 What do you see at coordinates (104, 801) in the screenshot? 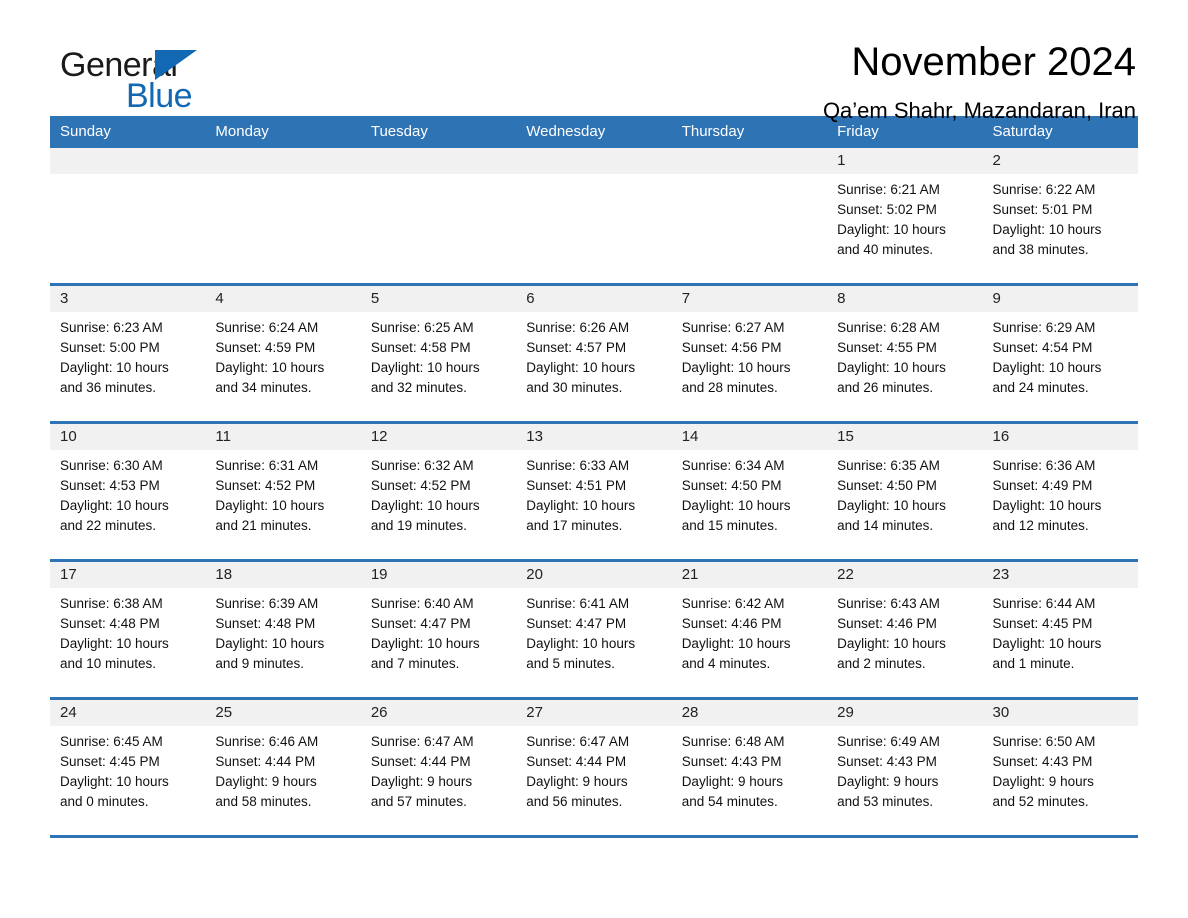
I see `daylight-text-line2: and 0 minutes.` at bounding box center [104, 801].